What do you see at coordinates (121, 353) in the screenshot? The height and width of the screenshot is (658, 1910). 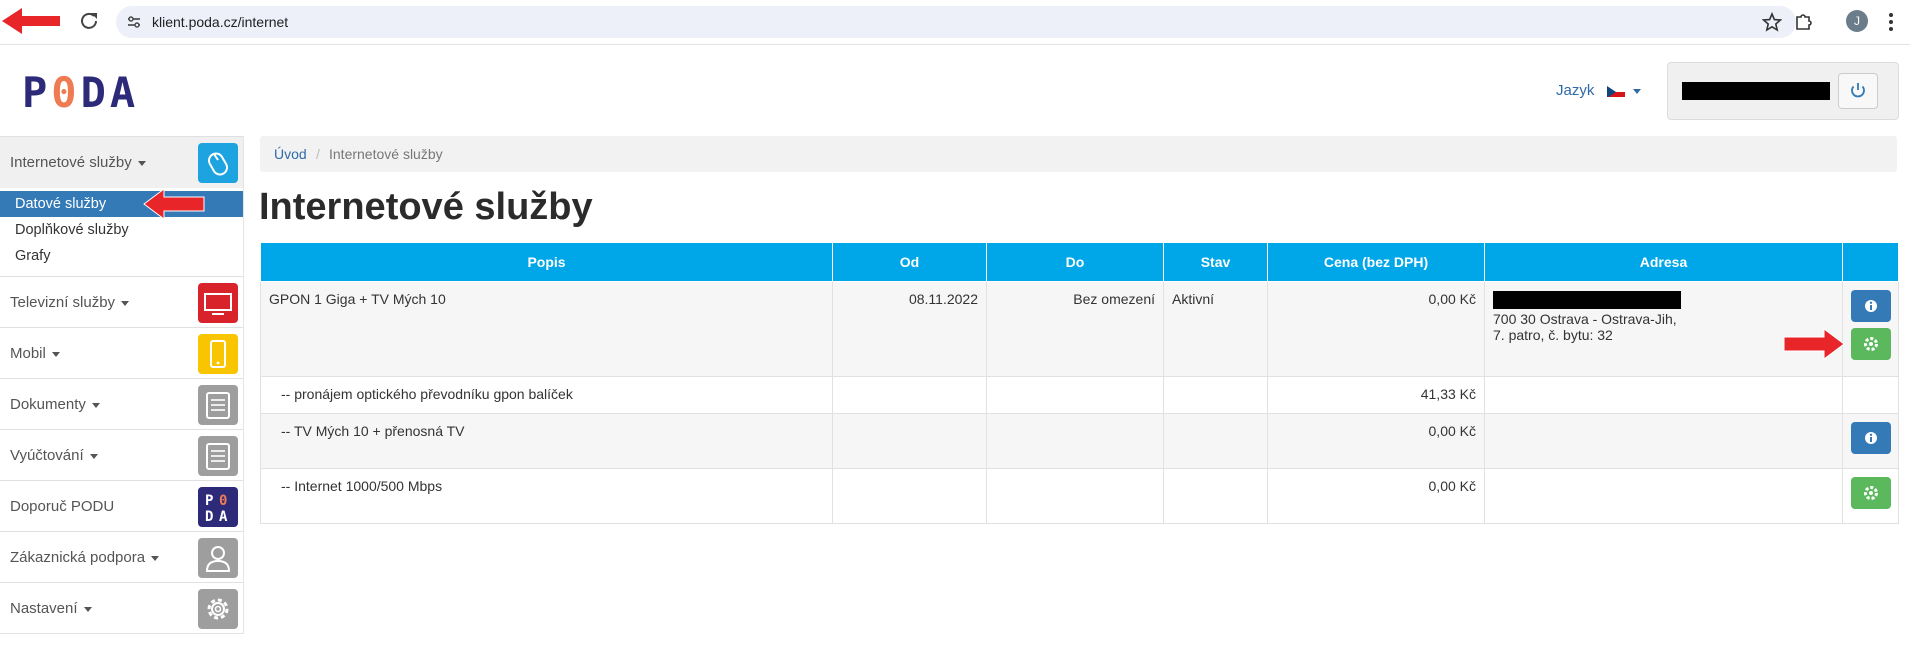 I see `sidebar-item-mobile: Mobil` at bounding box center [121, 353].